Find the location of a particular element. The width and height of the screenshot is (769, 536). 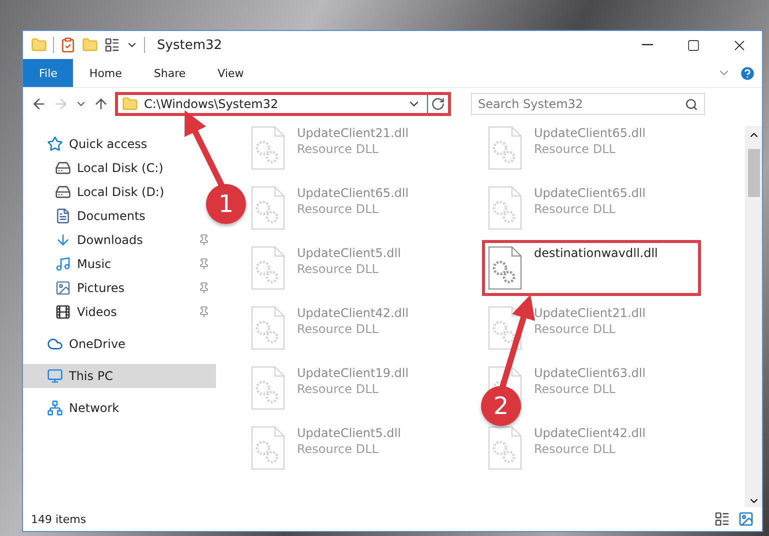

ribbon-tab: View is located at coordinates (231, 73).